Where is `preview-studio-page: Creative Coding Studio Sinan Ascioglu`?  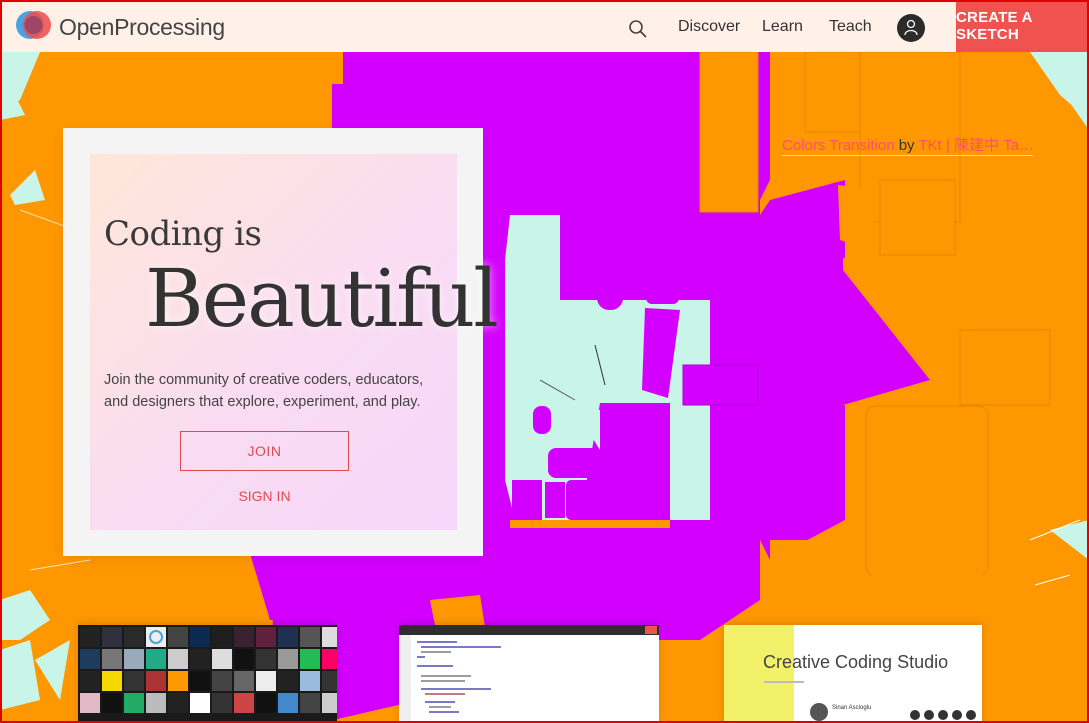
preview-studio-page: Creative Coding Studio Sinan Ascioglu is located at coordinates (853, 674).